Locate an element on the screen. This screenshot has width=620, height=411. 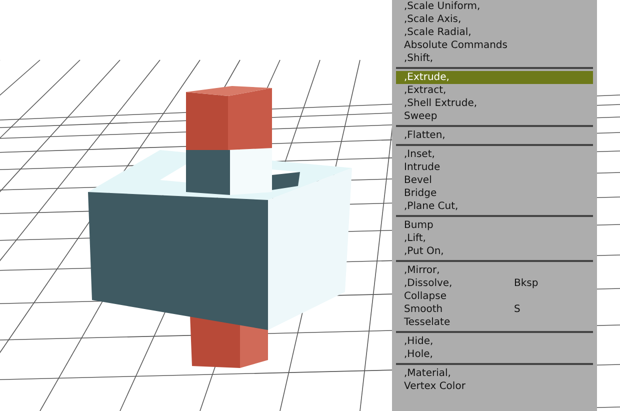
menu-item: ,Lift, is located at coordinates (494, 238).